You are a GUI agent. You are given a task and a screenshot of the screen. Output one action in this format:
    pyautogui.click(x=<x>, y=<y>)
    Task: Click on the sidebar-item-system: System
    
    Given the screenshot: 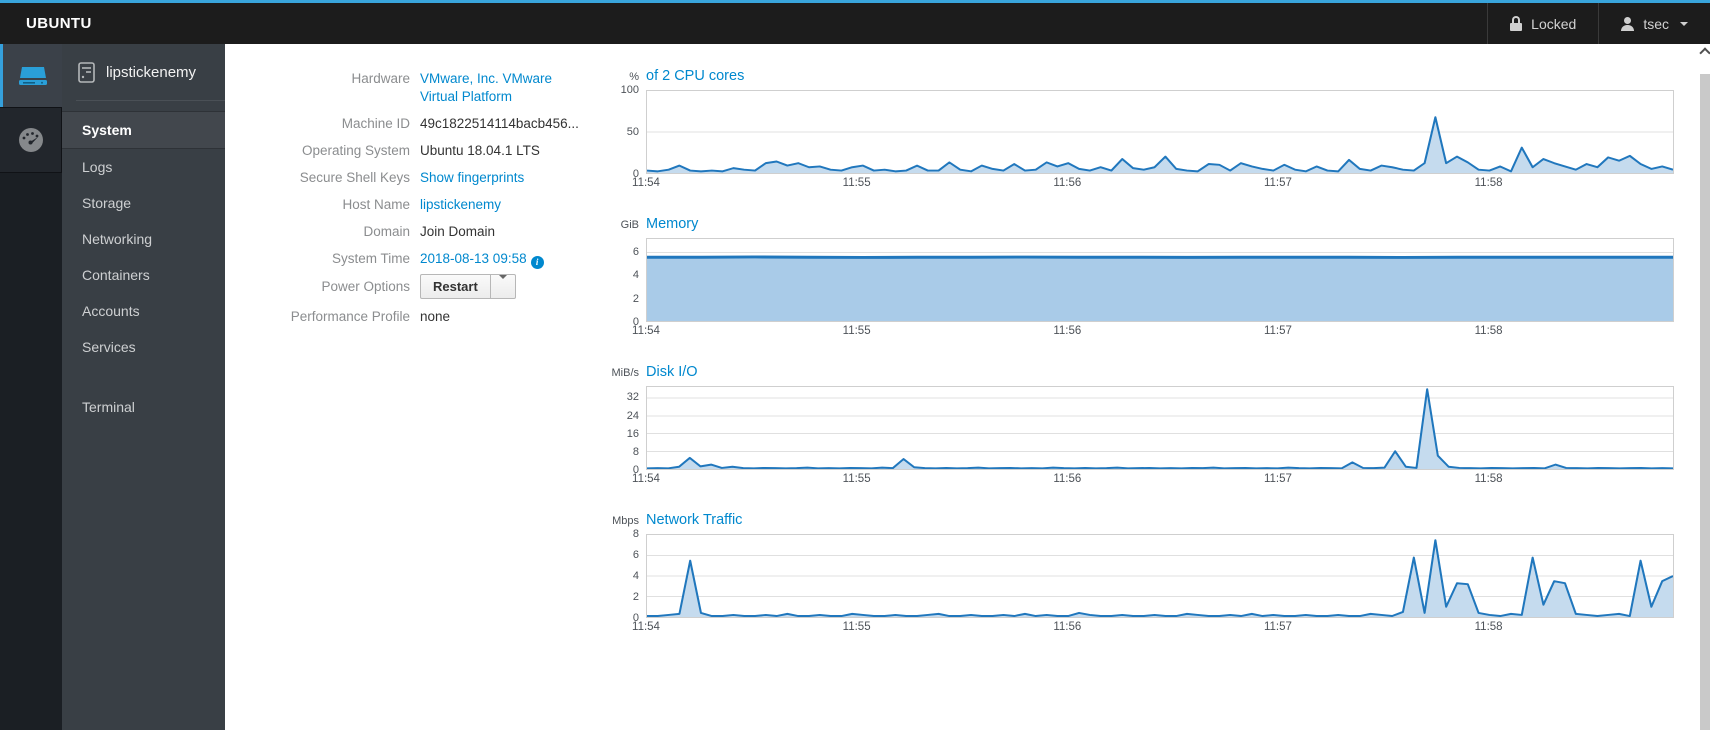 What is the action you would take?
    pyautogui.click(x=143, y=130)
    